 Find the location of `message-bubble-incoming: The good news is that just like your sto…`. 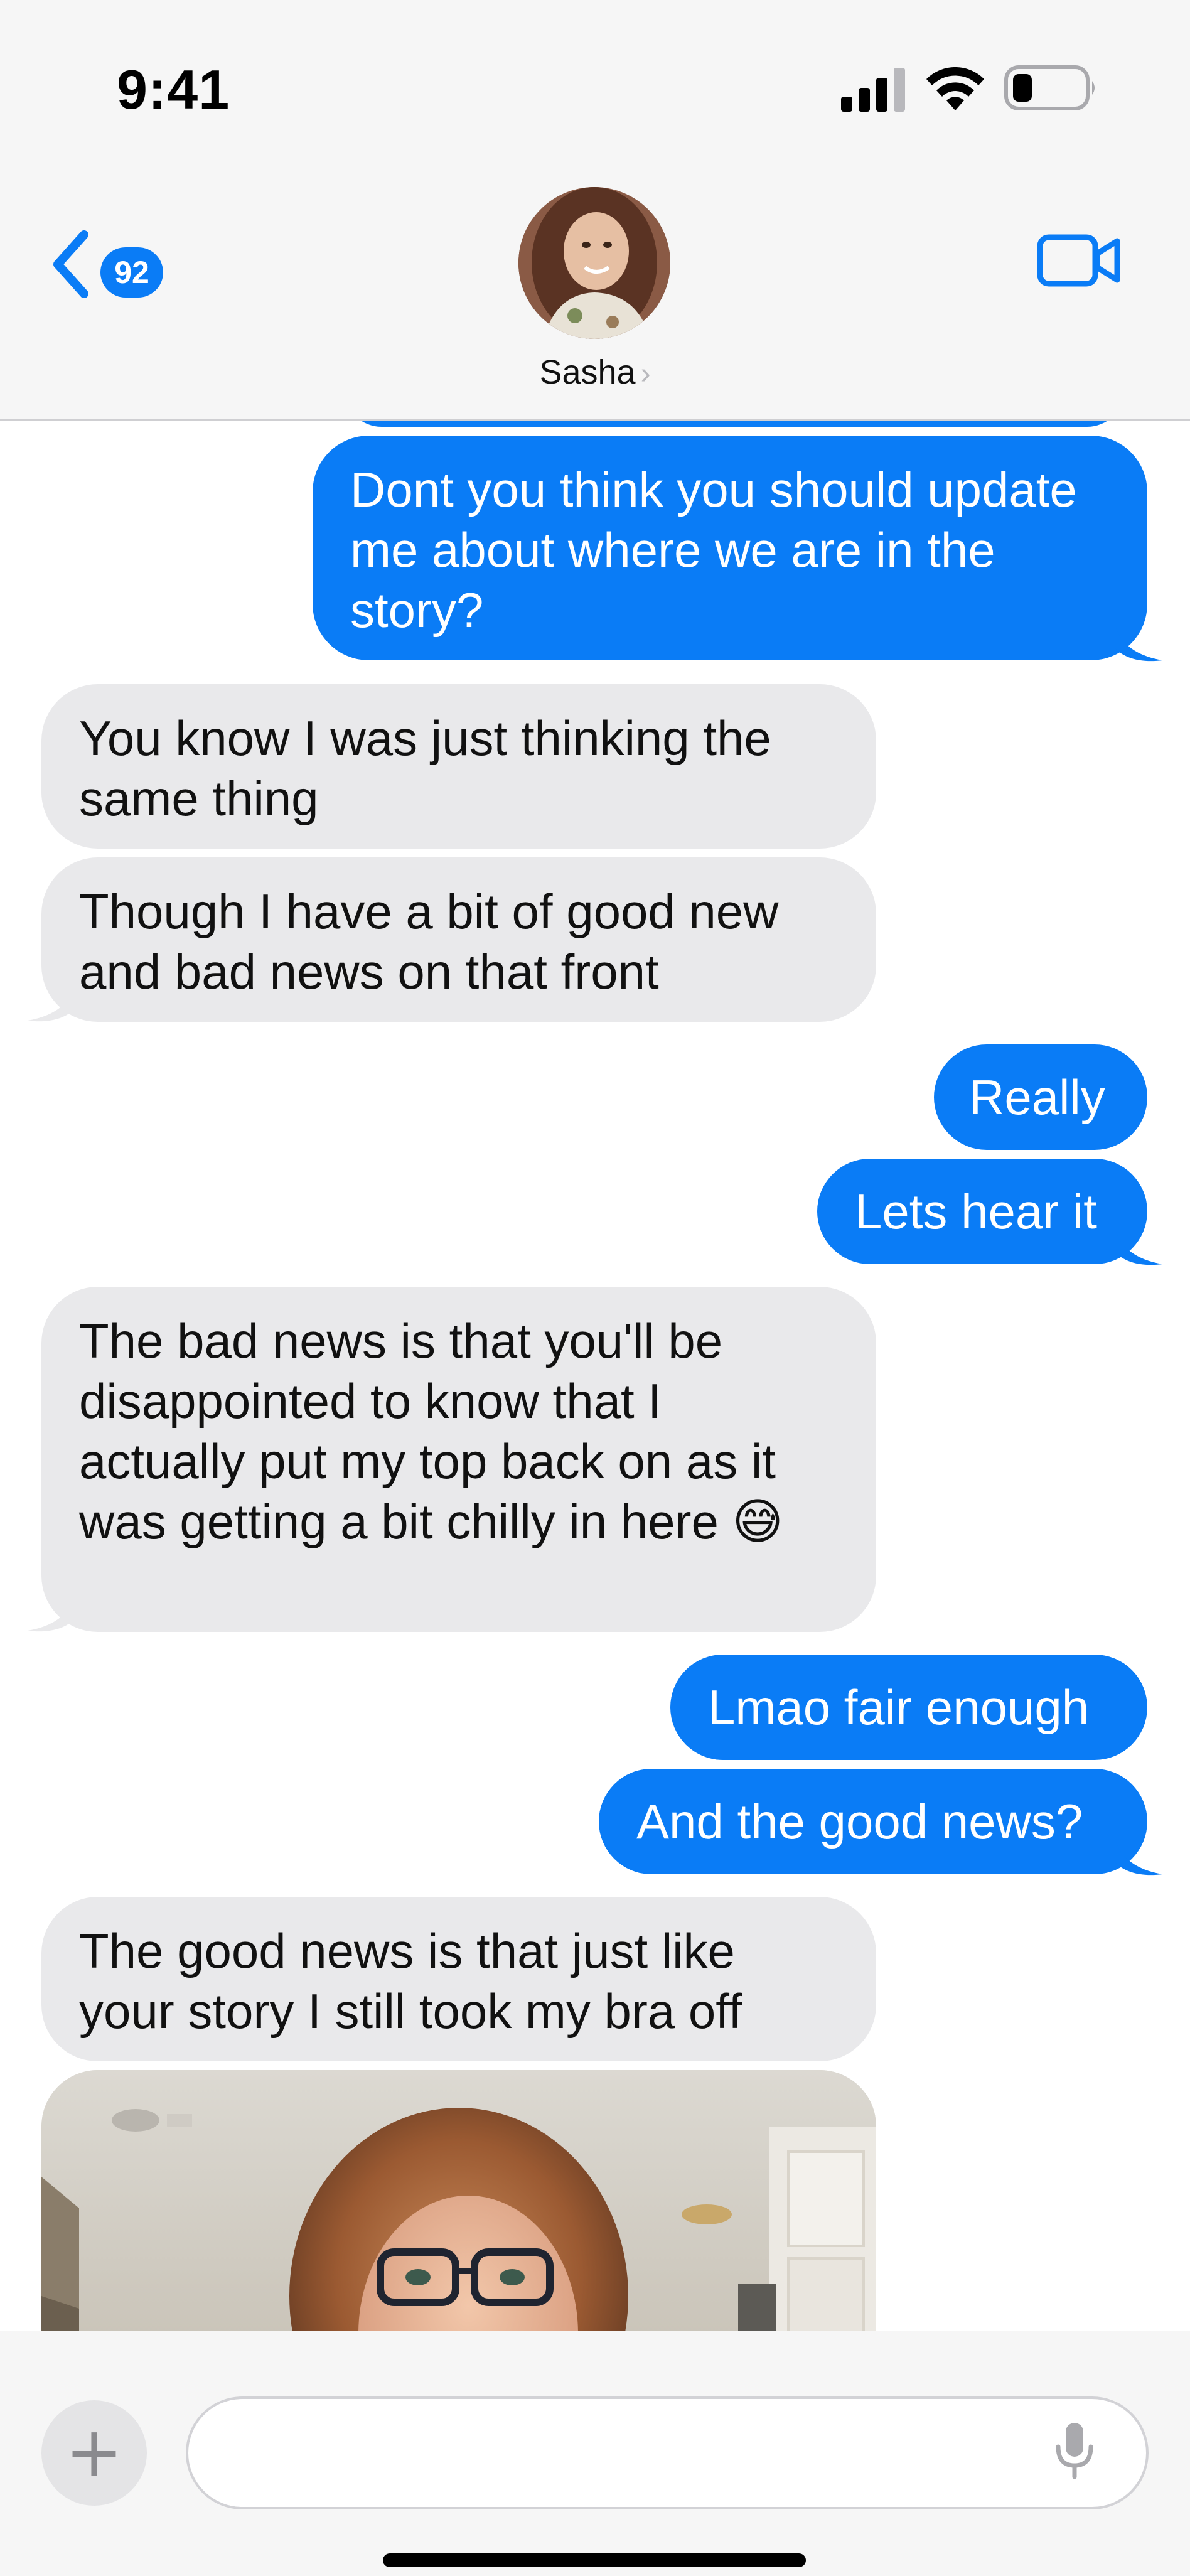

message-bubble-incoming: The good news is that just like your sto… is located at coordinates (458, 1979).